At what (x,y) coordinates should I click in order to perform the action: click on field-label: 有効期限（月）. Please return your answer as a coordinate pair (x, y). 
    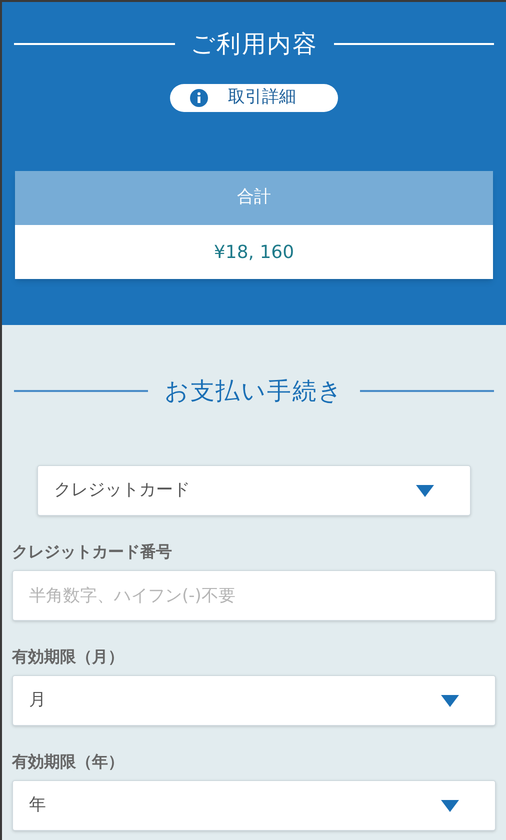
    Looking at the image, I should click on (68, 657).